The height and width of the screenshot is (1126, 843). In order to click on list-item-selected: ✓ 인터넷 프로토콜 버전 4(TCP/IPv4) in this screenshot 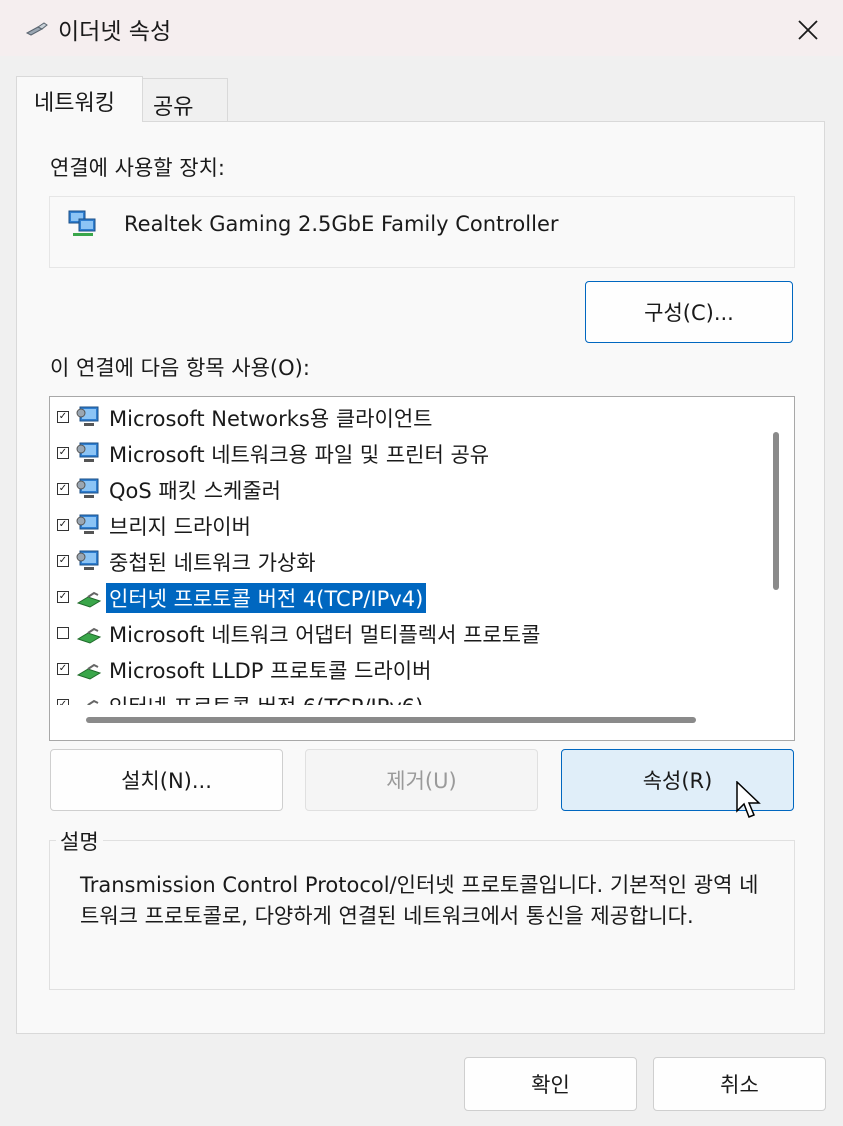, I will do `click(406, 597)`.